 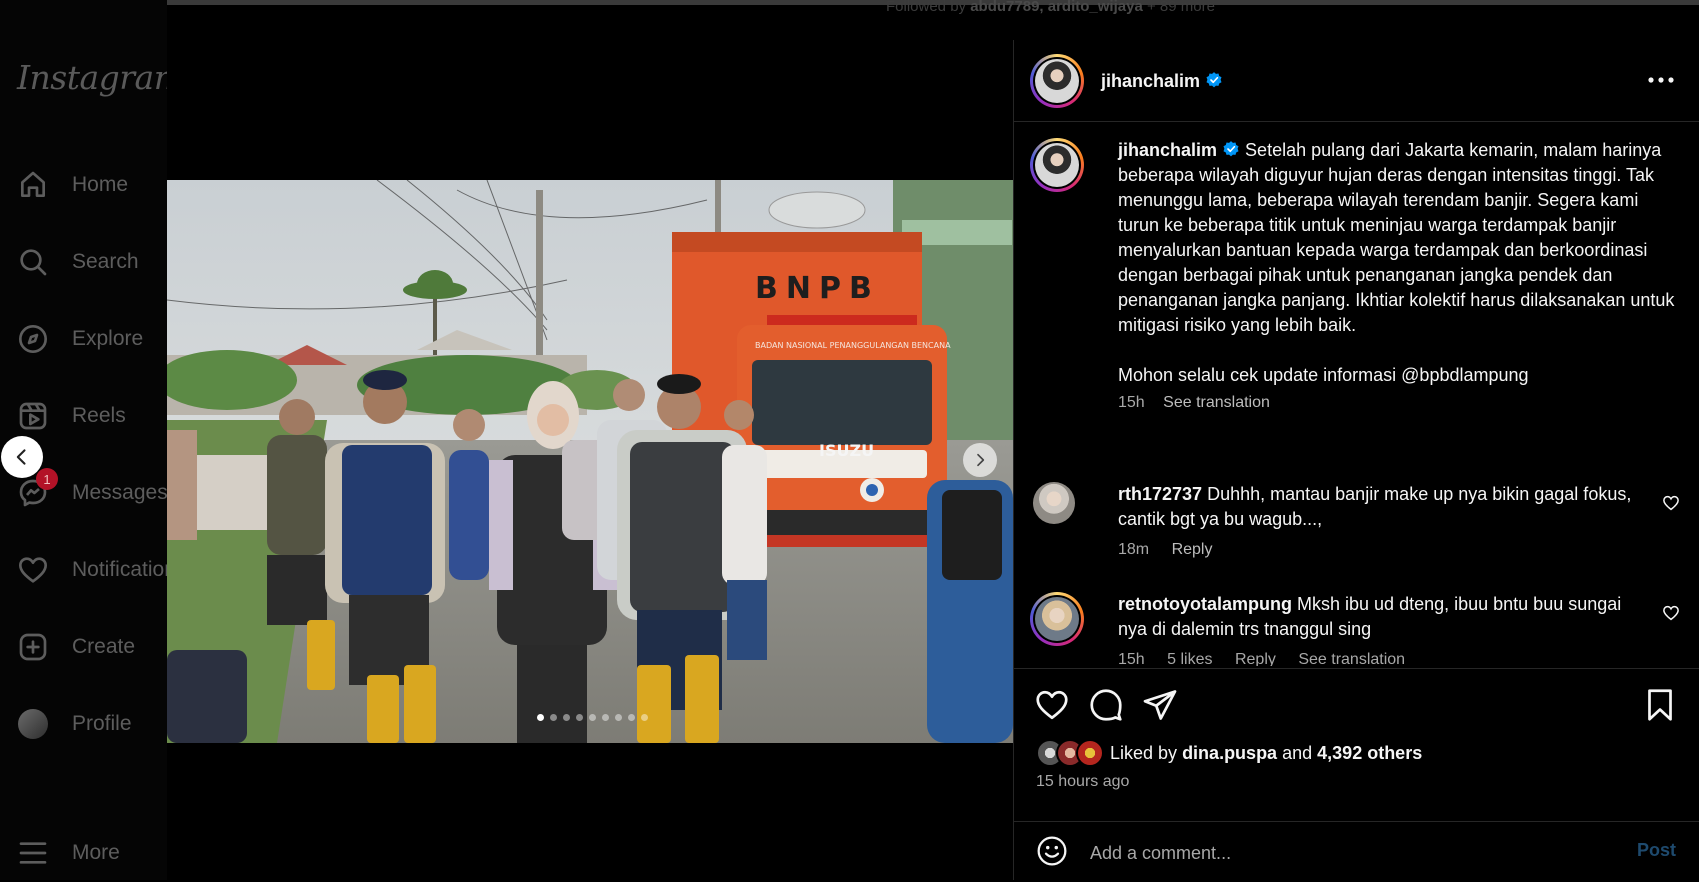 What do you see at coordinates (1369, 753) in the screenshot?
I see `likes-others: 4,392 others` at bounding box center [1369, 753].